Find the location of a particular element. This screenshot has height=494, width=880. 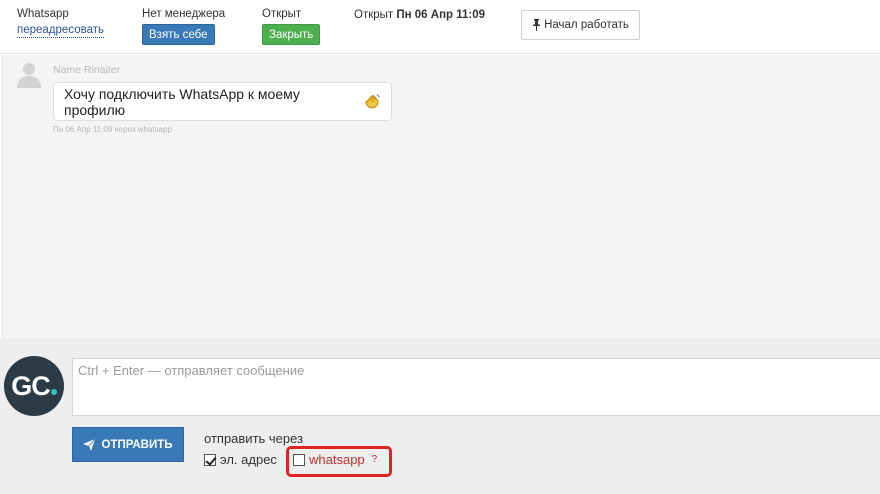

start-work-label: Начал работать is located at coordinates (586, 25).